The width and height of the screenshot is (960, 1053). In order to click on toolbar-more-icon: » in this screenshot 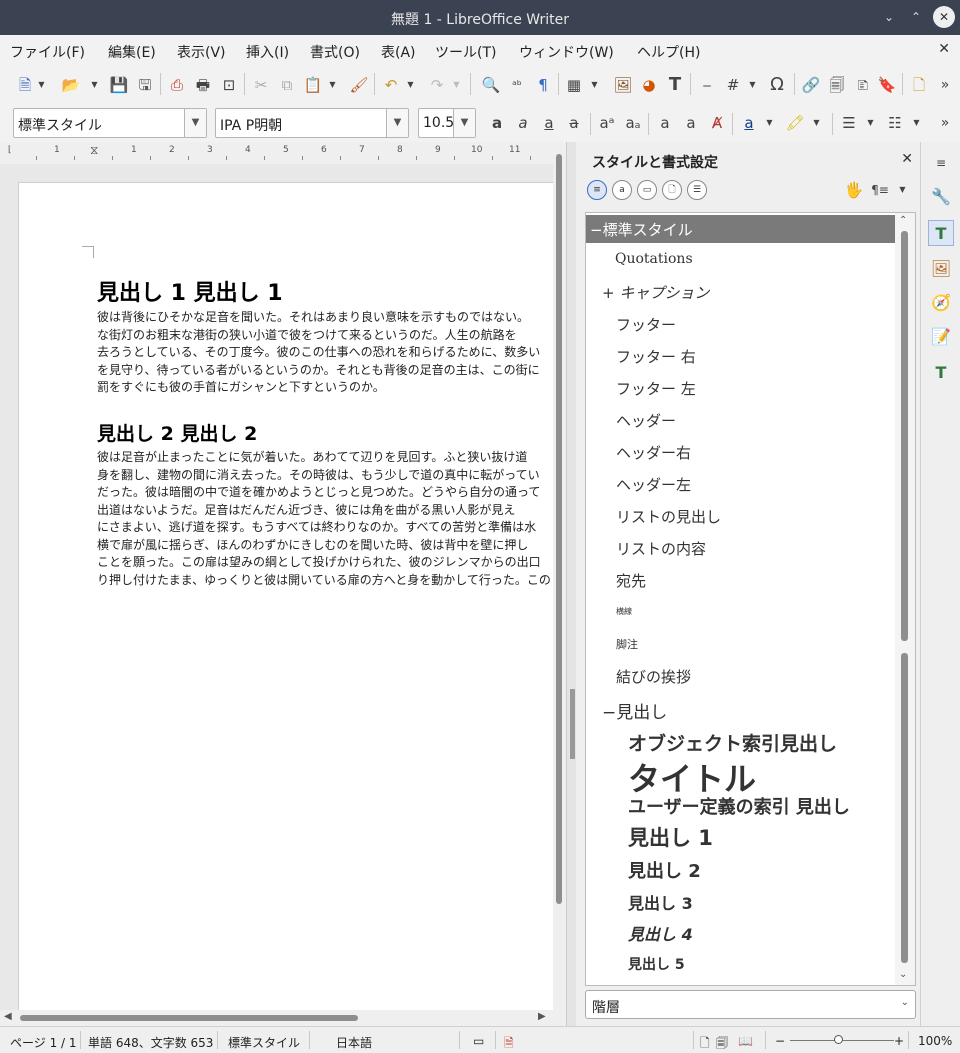, I will do `click(945, 85)`.